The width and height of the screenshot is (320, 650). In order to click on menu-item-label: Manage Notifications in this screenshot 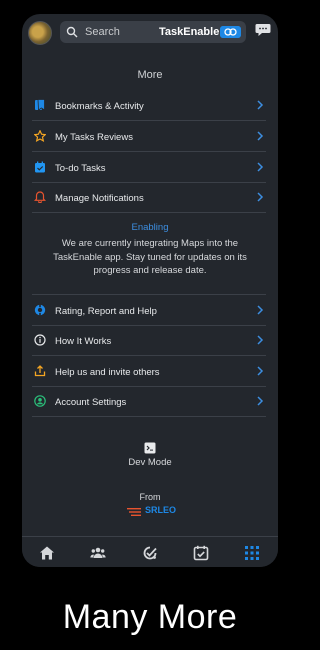, I will do `click(99, 198)`.